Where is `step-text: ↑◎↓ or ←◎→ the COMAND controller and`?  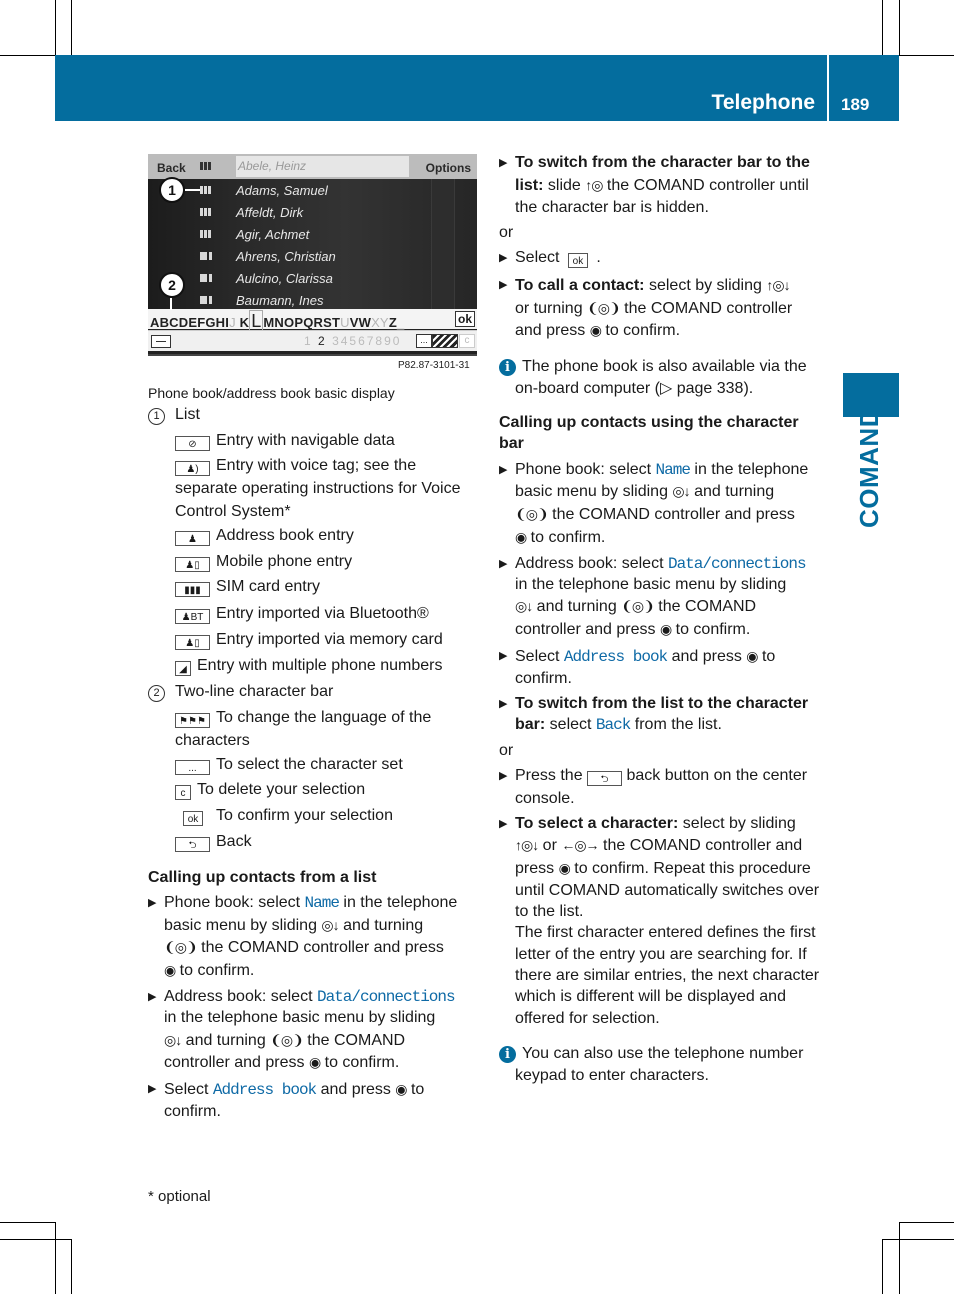
step-text: ↑◎↓ or ←◎→ the COMAND controller and is located at coordinates (658, 846).